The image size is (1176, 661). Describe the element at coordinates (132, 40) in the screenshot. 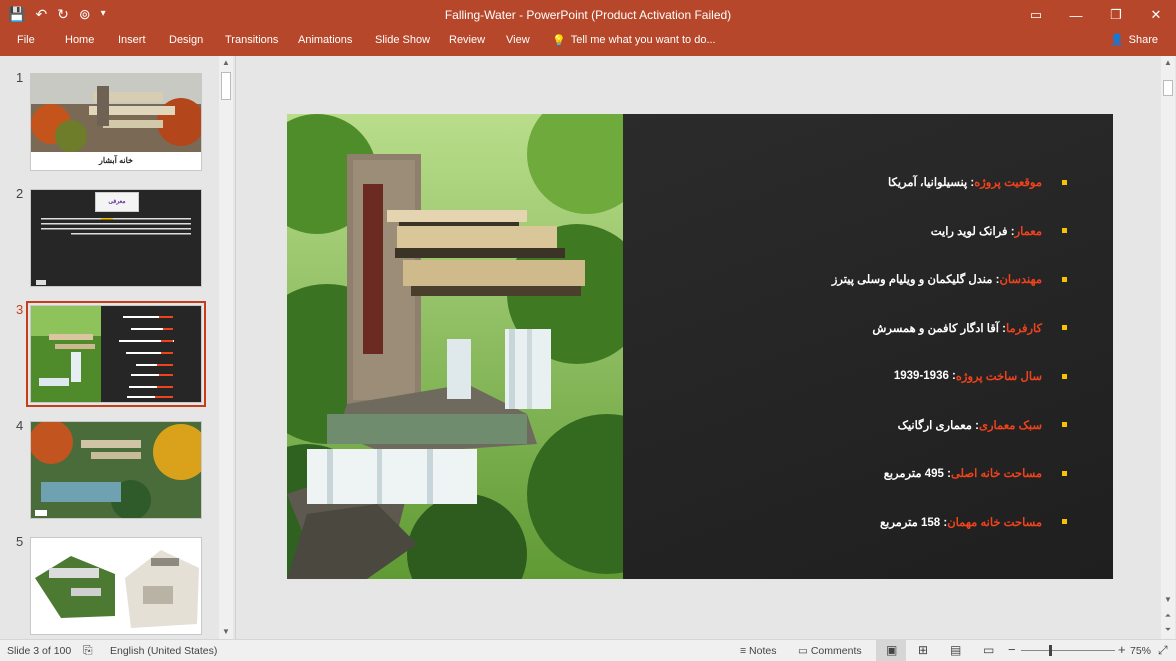

I see `tab-insert: Insert` at that location.